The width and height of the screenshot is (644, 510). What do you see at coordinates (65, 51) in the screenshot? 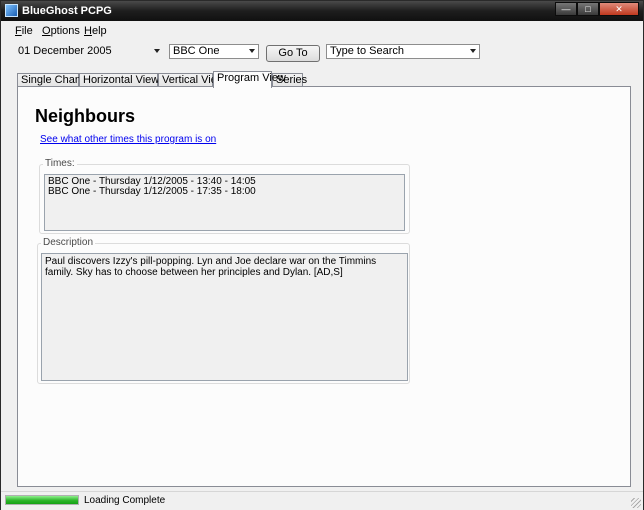
I see `date-value: 01 December 2005` at bounding box center [65, 51].